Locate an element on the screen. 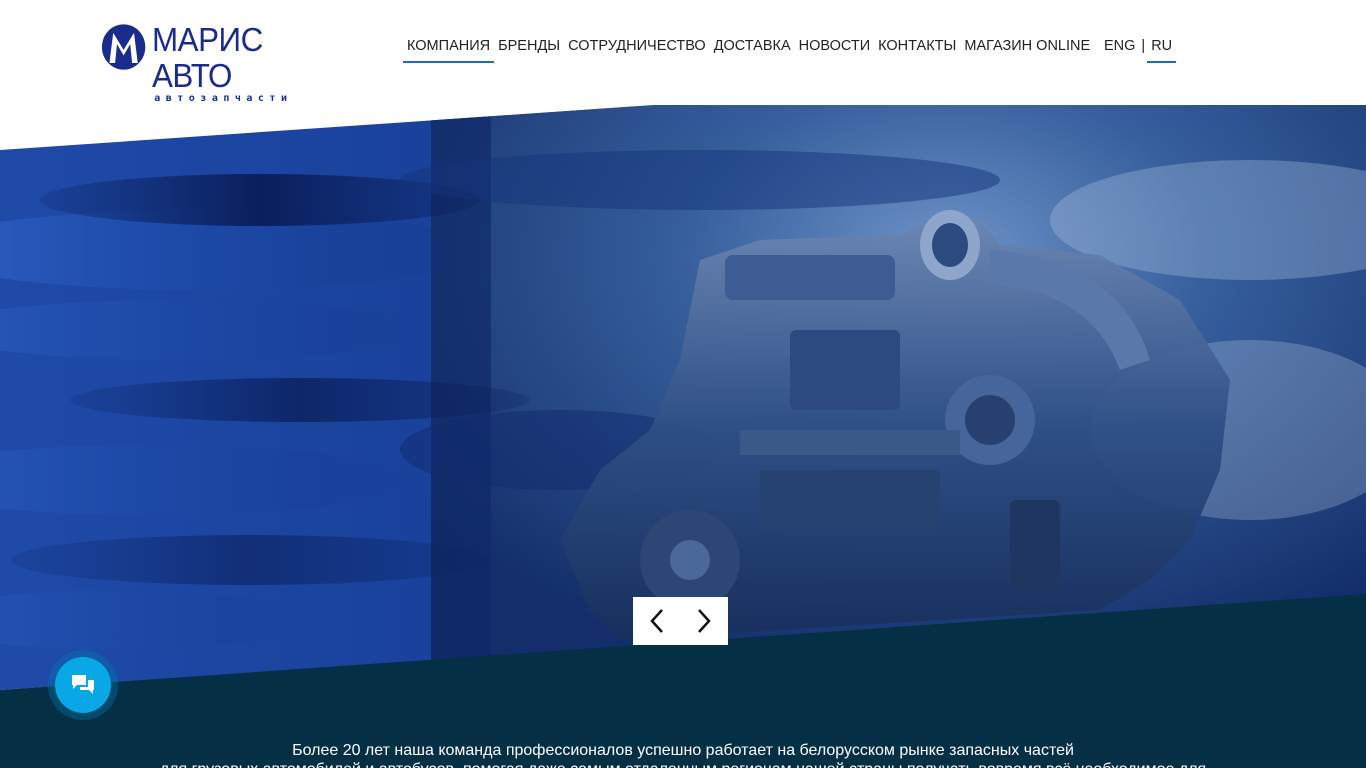  brand-name: МАРИС АВТО is located at coordinates (207, 57).